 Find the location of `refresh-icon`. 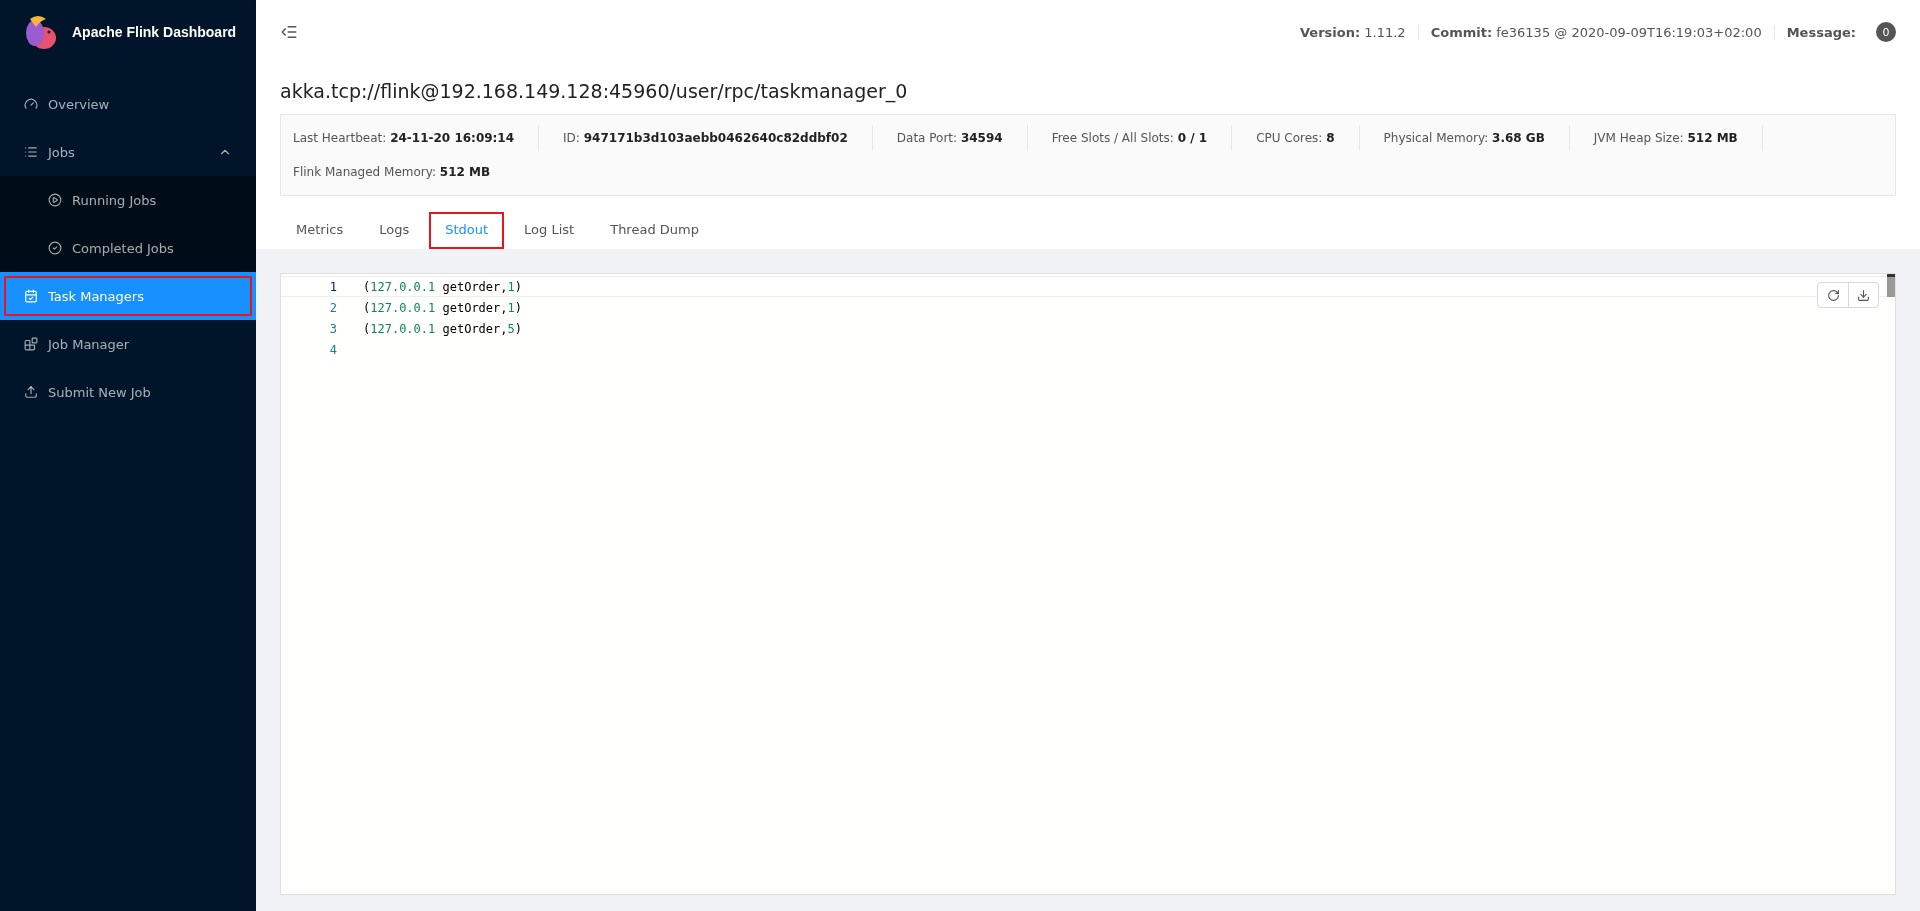

refresh-icon is located at coordinates (1833, 295).